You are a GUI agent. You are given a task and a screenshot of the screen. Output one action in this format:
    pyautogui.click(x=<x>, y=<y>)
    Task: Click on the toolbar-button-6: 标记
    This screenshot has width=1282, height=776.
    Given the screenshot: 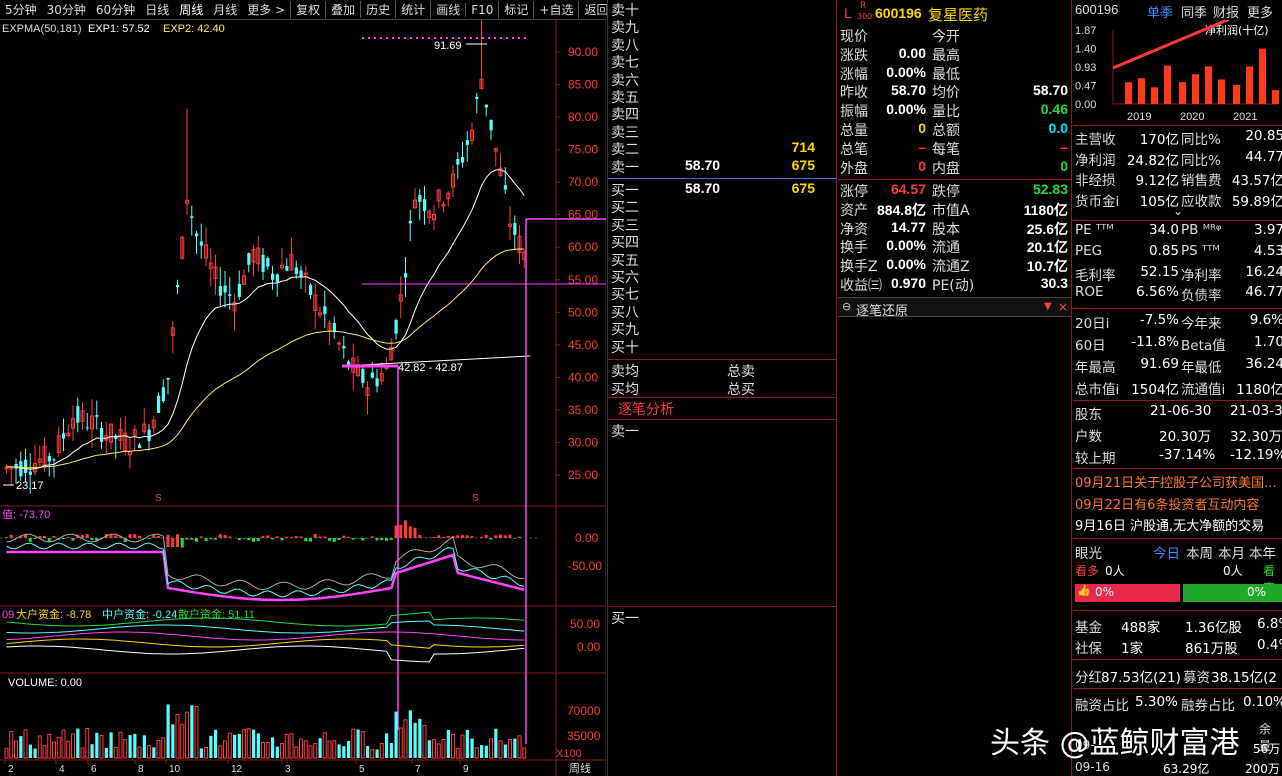 What is the action you would take?
    pyautogui.click(x=515, y=9)
    